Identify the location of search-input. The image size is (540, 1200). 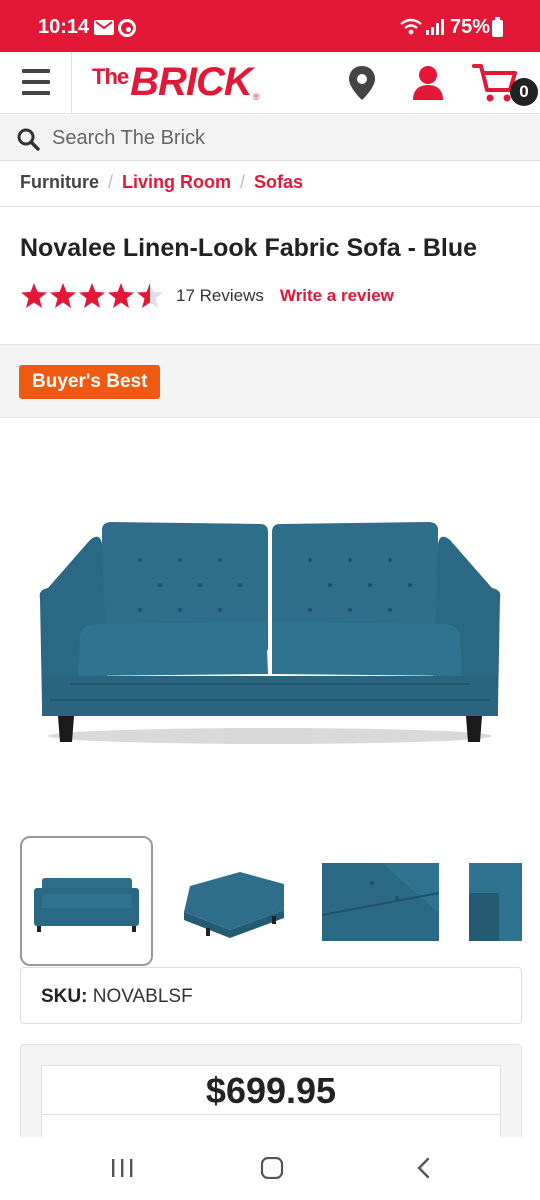
(287, 138).